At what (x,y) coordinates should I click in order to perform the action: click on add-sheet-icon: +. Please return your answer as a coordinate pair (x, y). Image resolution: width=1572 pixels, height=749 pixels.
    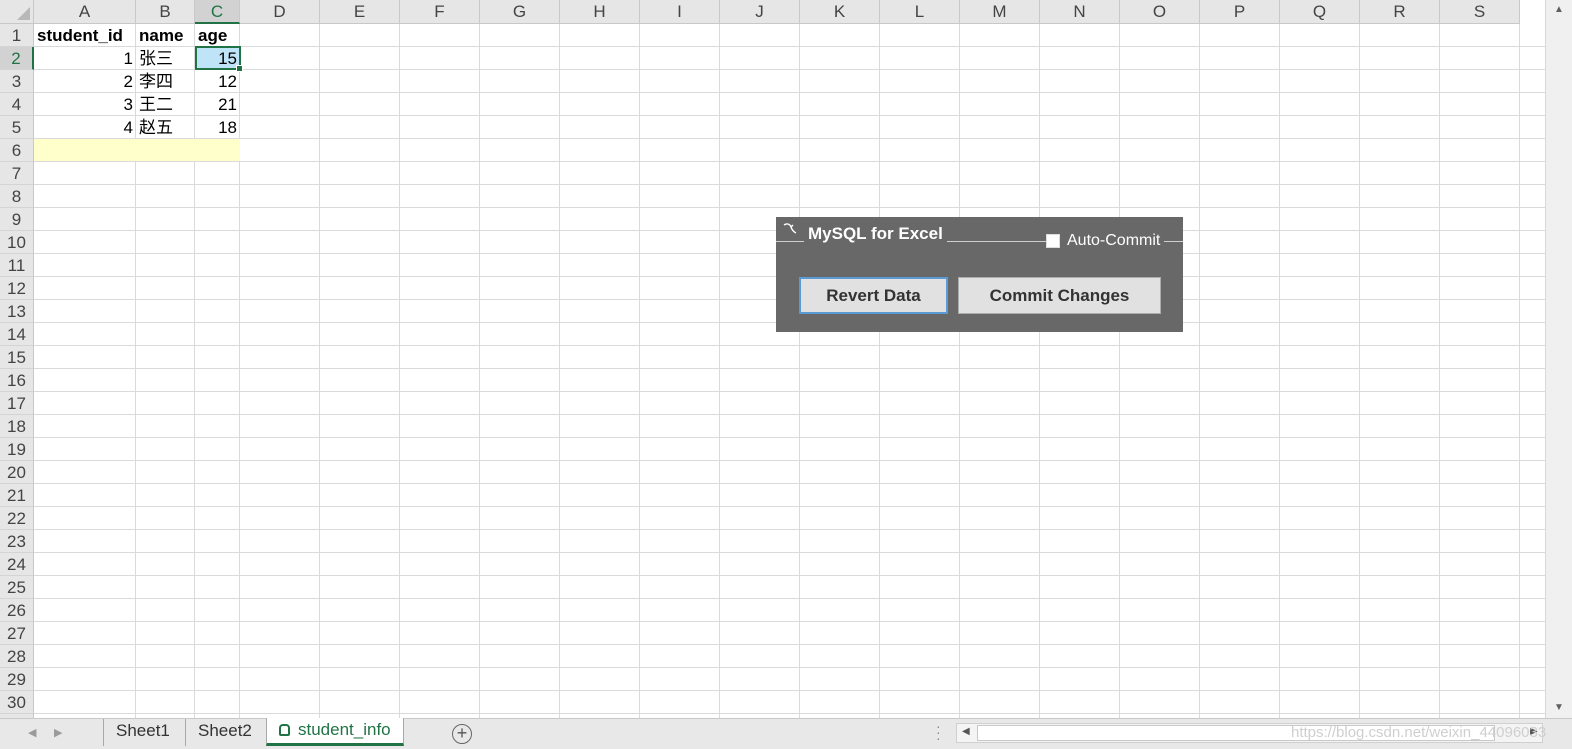
    Looking at the image, I should click on (462, 734).